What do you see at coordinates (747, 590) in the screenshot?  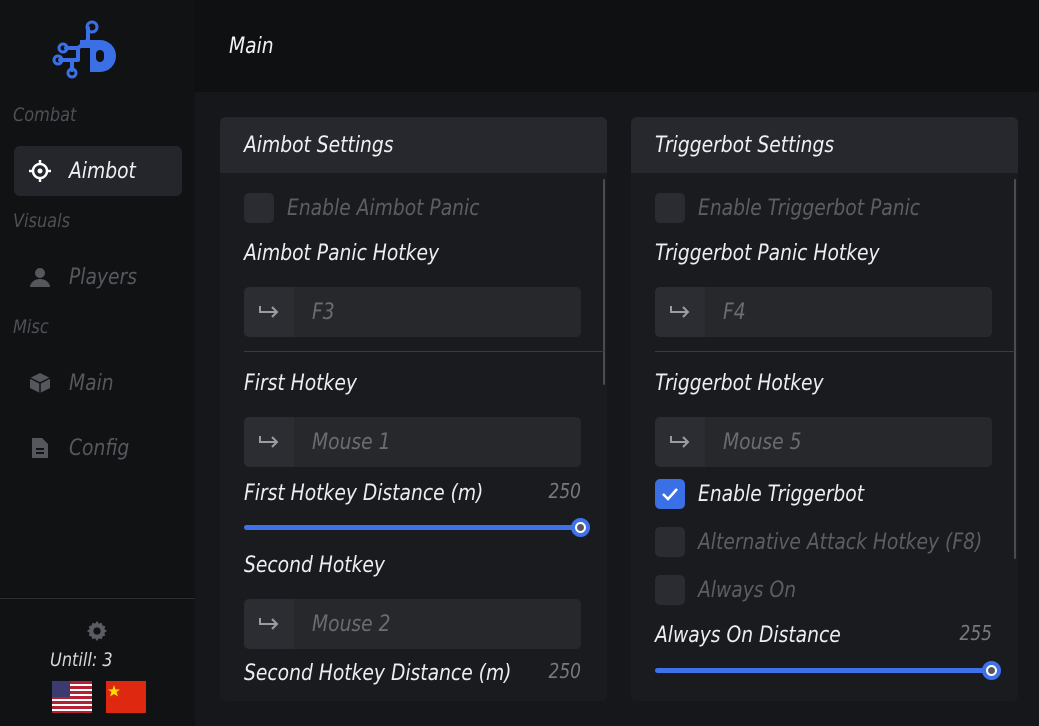 I see `checkbox-label: Always On` at bounding box center [747, 590].